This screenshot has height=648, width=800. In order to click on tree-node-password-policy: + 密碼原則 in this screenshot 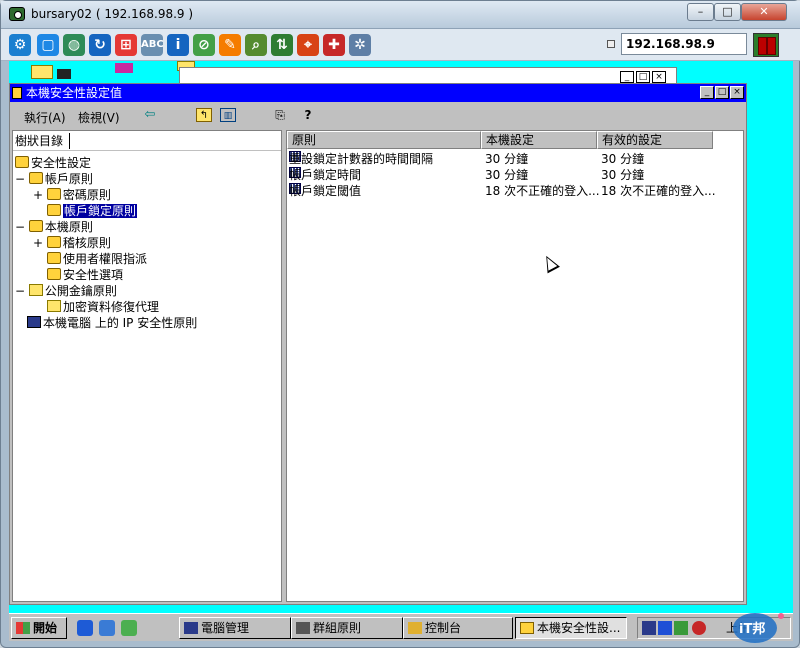, I will do `click(72, 195)`.